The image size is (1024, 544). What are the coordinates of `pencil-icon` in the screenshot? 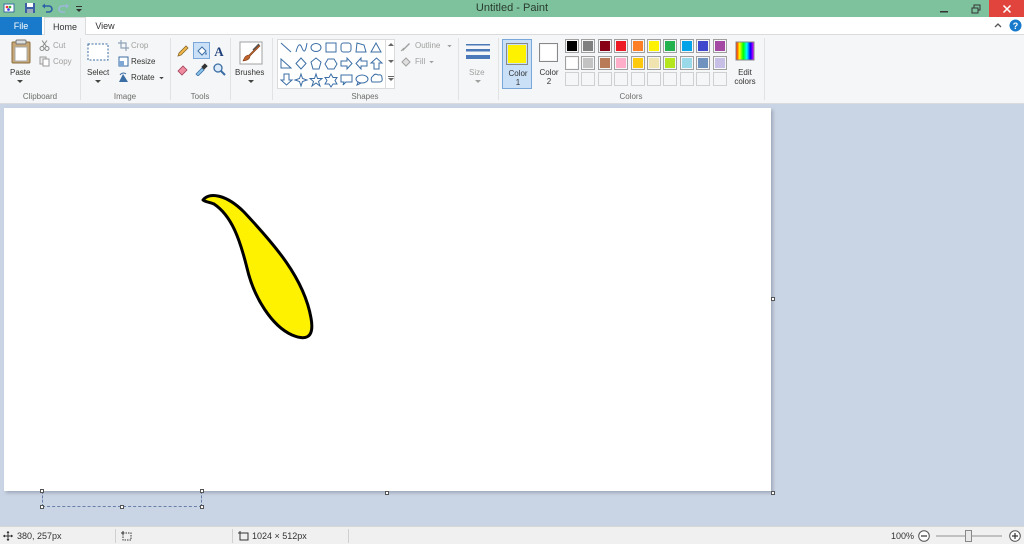 It's located at (183, 51).